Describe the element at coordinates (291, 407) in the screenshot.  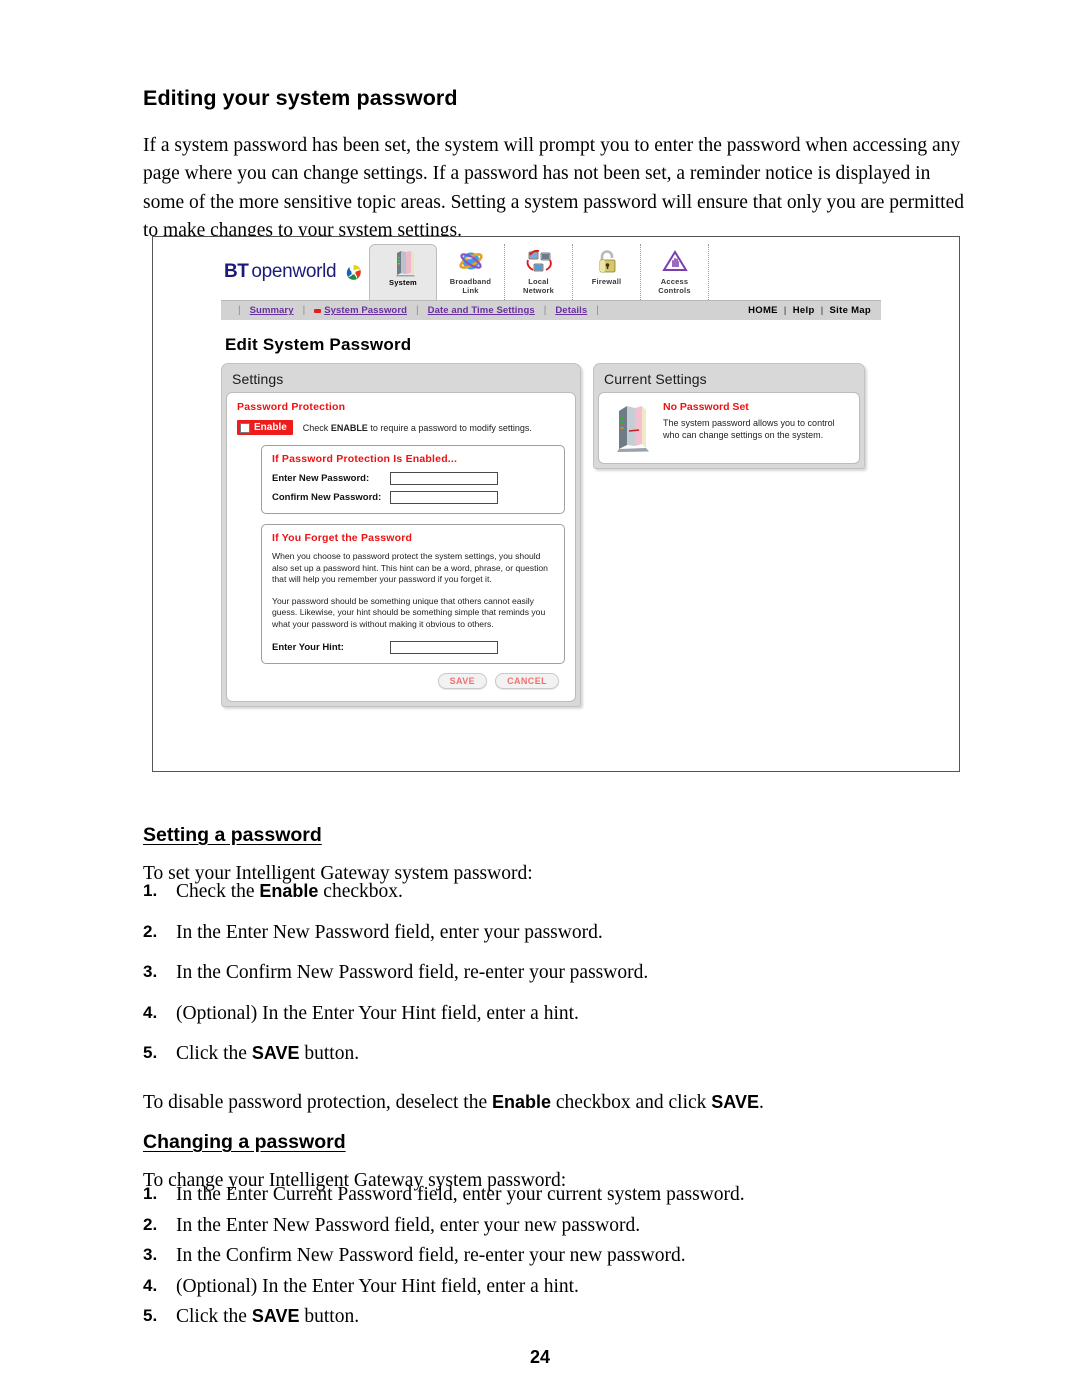
I see `password-protection-heading: Password Protection` at that location.